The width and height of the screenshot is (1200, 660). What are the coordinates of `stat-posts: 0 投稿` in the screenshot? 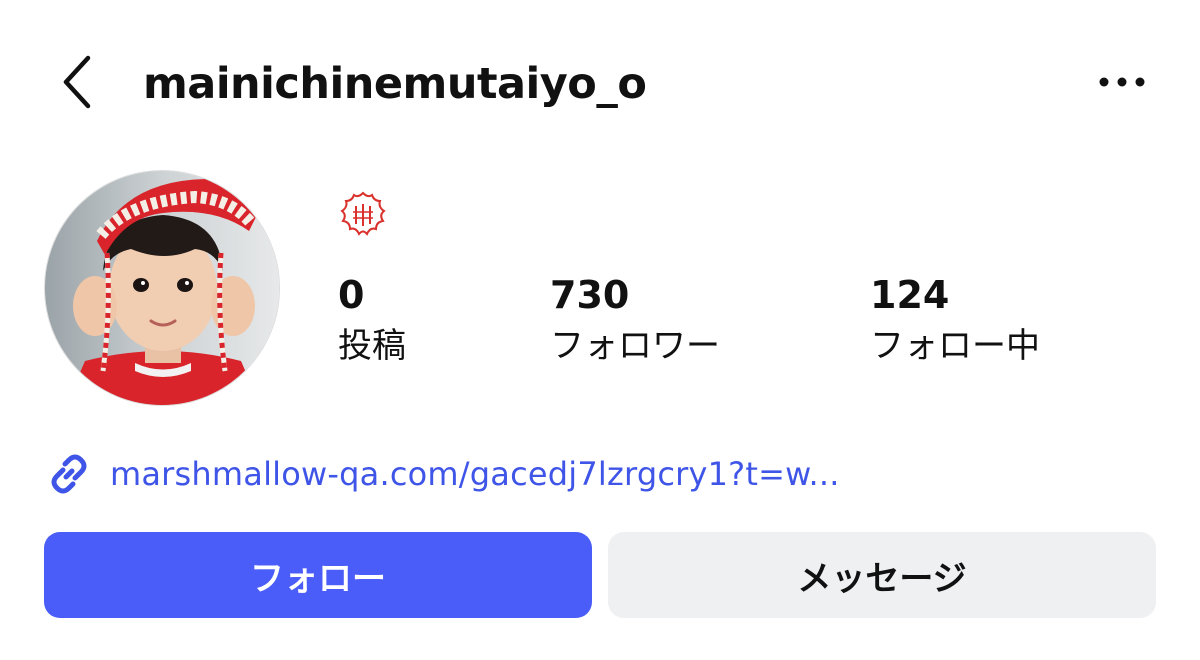 It's located at (372, 320).